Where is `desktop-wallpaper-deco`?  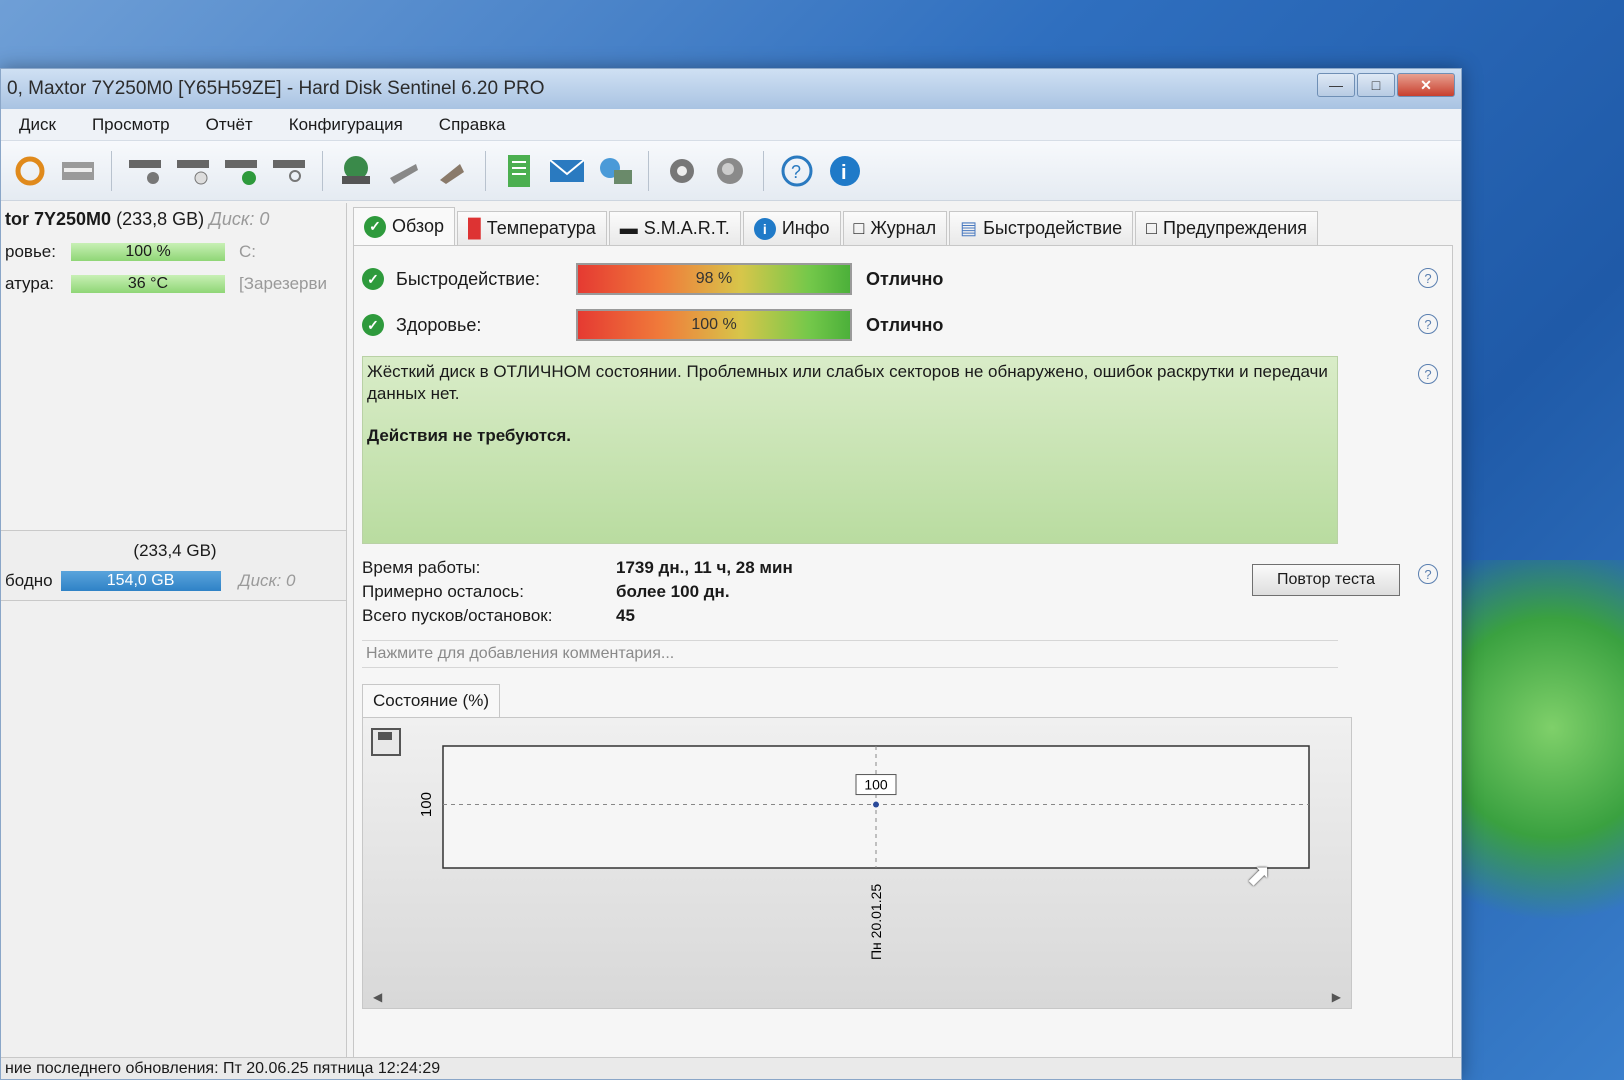
desktop-wallpaper-deco is located at coordinates (1534, 770).